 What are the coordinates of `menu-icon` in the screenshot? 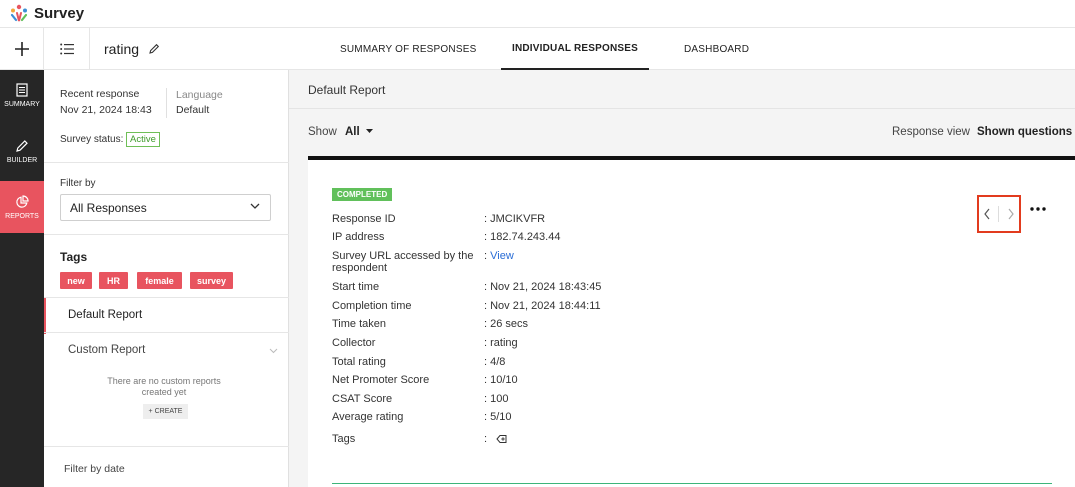 It's located at (66, 49).